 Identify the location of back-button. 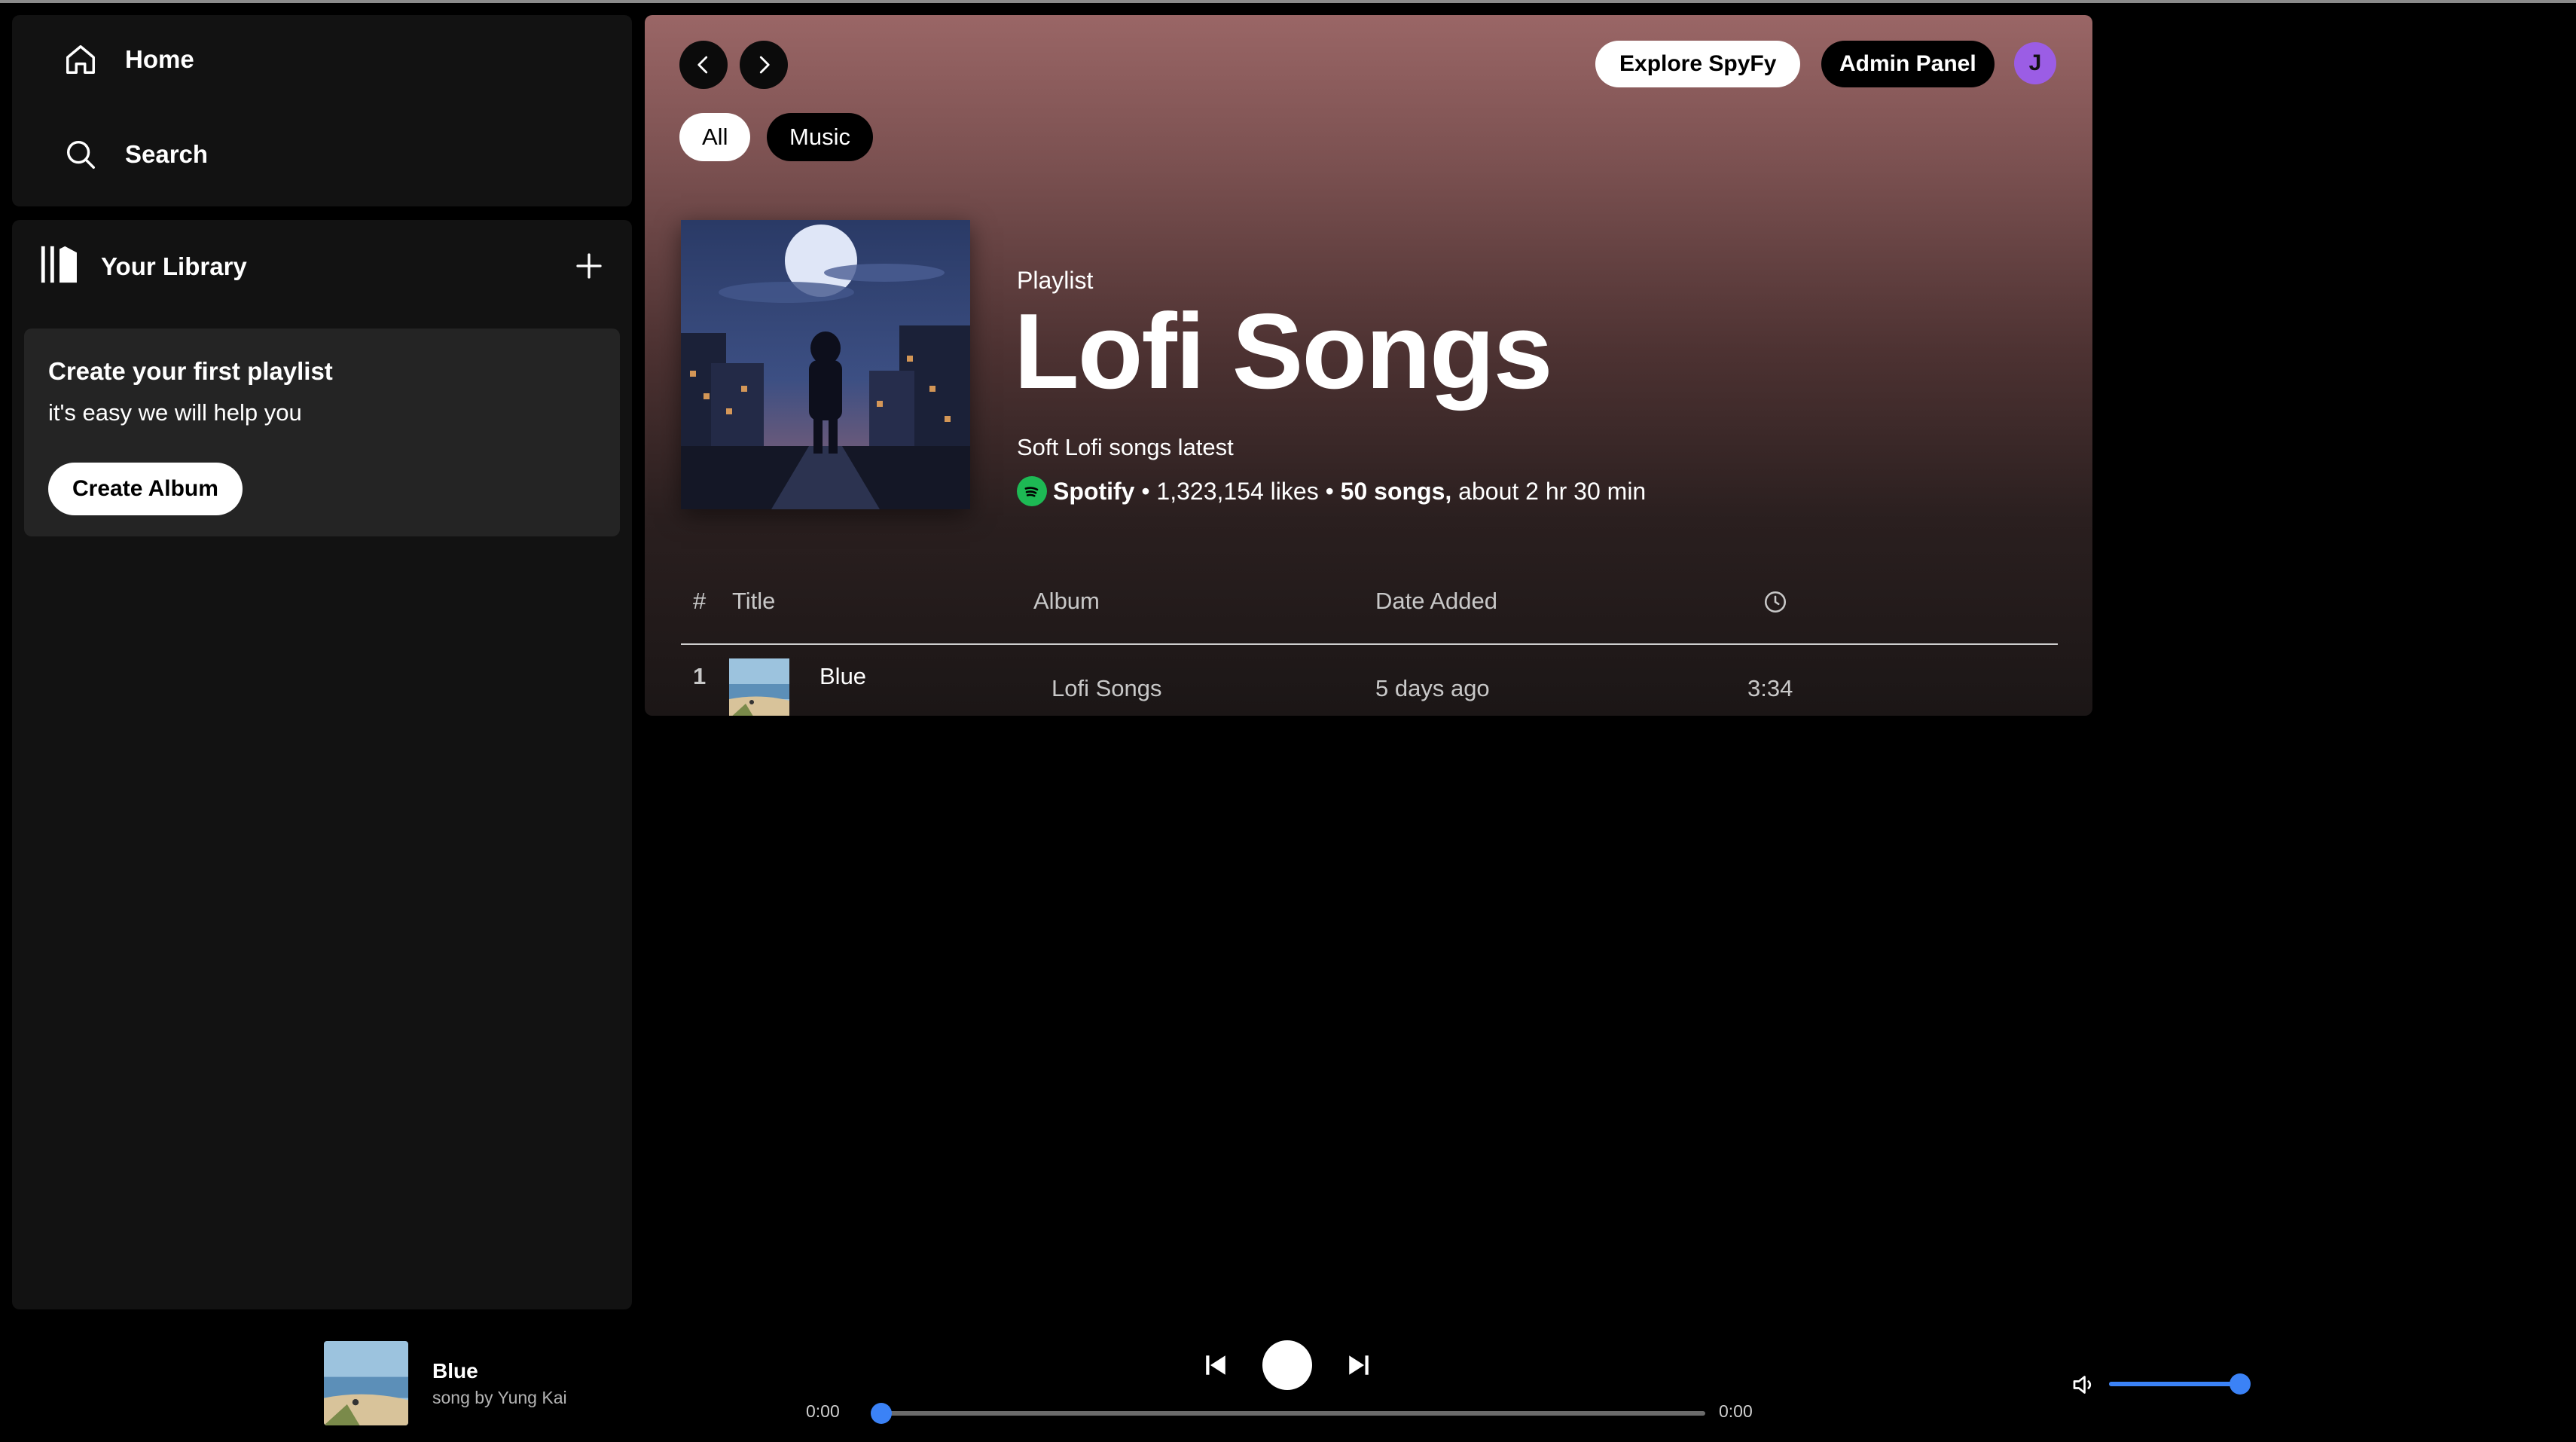
(704, 65).